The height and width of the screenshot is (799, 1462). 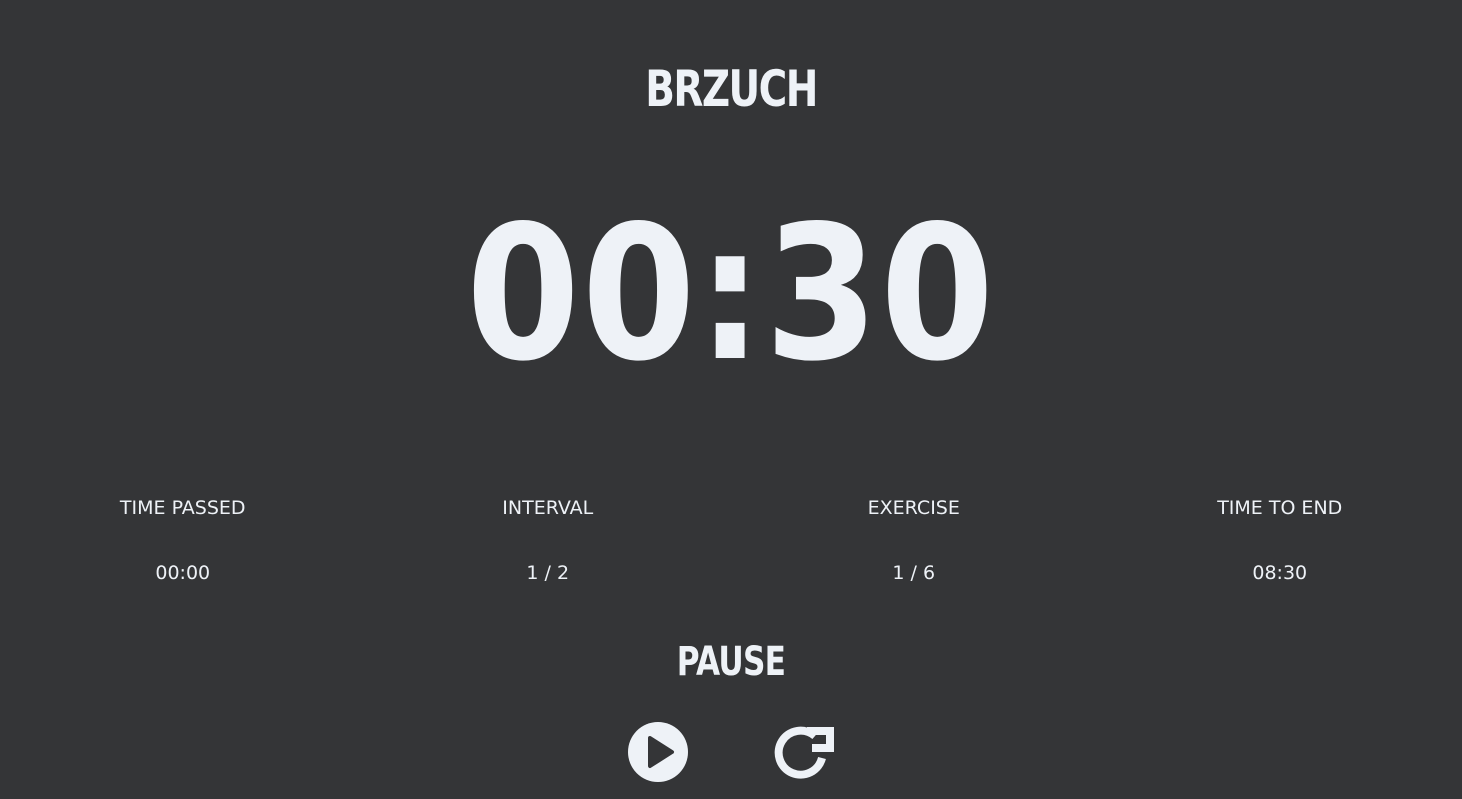 I want to click on stat-label: INTERVAL, so click(x=548, y=508).